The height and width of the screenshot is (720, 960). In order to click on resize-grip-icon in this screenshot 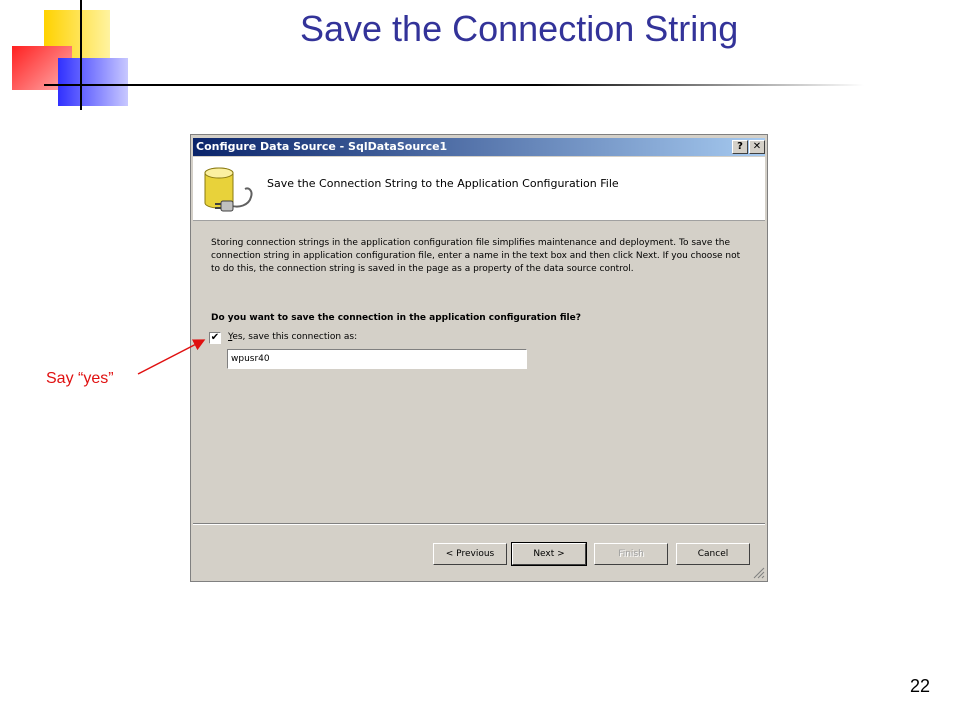, I will do `click(759, 573)`.